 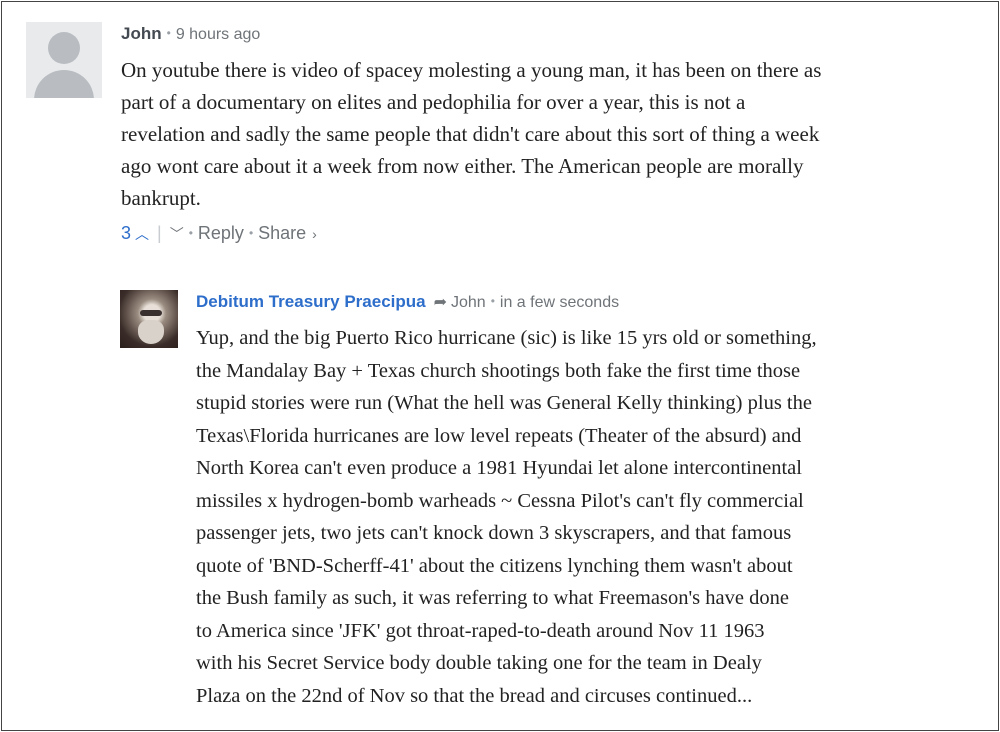 I want to click on share-label: Share, so click(x=282, y=233).